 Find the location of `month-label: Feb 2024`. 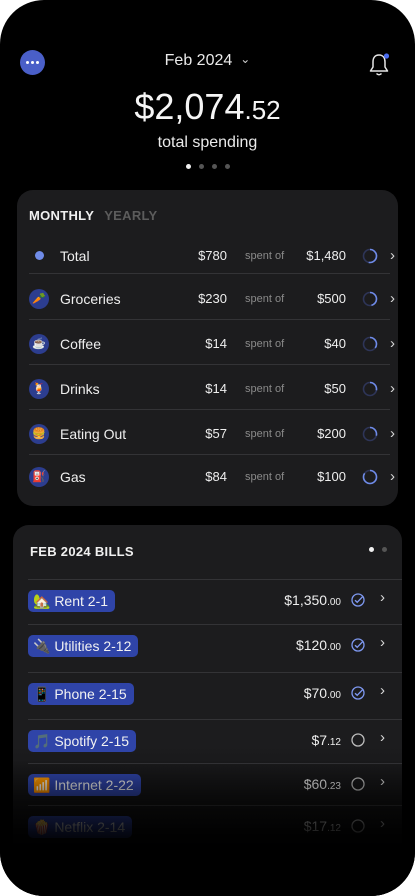

month-label: Feb 2024 is located at coordinates (198, 60).